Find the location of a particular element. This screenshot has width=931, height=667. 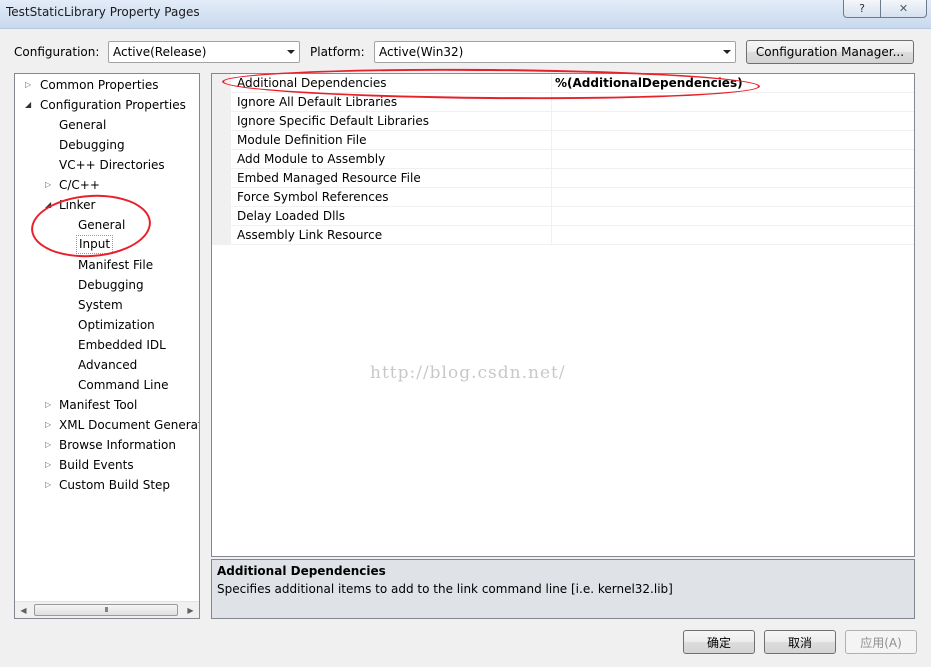

tree-item-advanced: Advanced is located at coordinates (107, 365).